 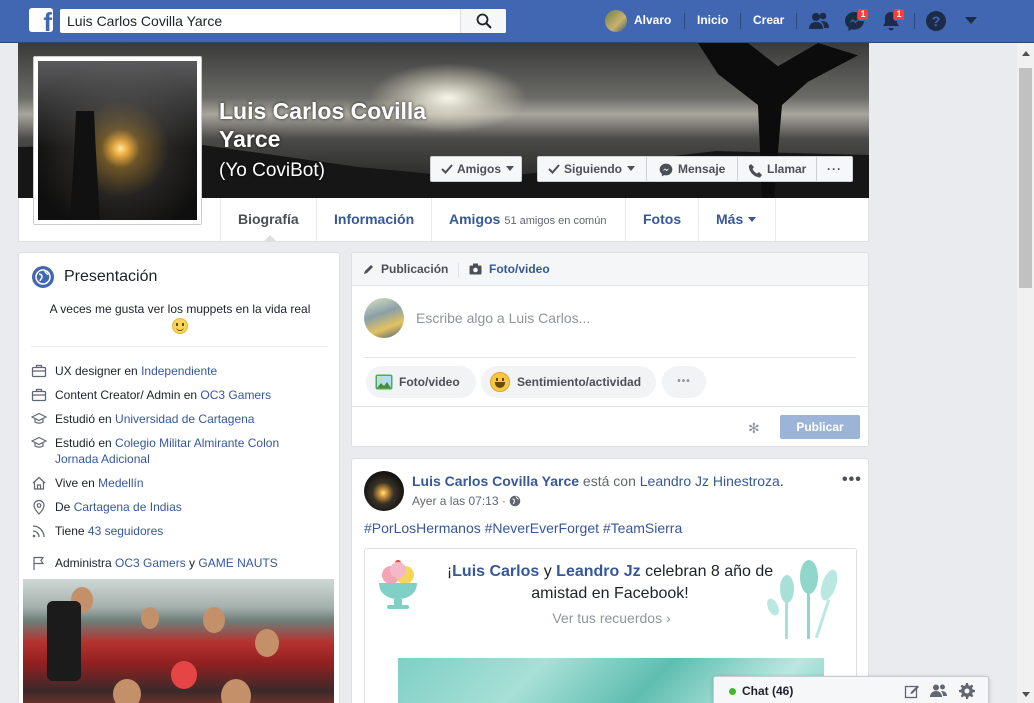 I want to click on search-box, so click(x=283, y=21).